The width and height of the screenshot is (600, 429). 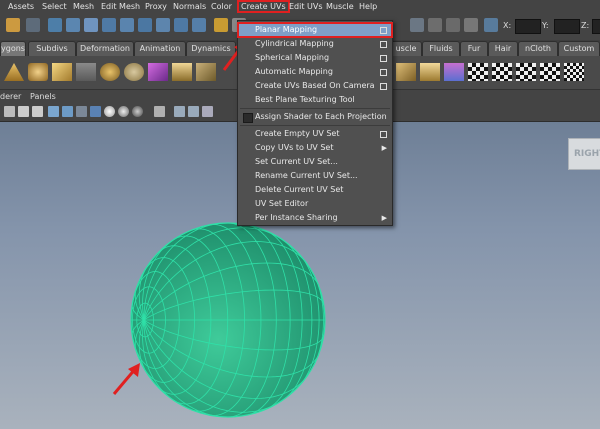 I want to click on tab-hair: Hair, so click(x=503, y=49).